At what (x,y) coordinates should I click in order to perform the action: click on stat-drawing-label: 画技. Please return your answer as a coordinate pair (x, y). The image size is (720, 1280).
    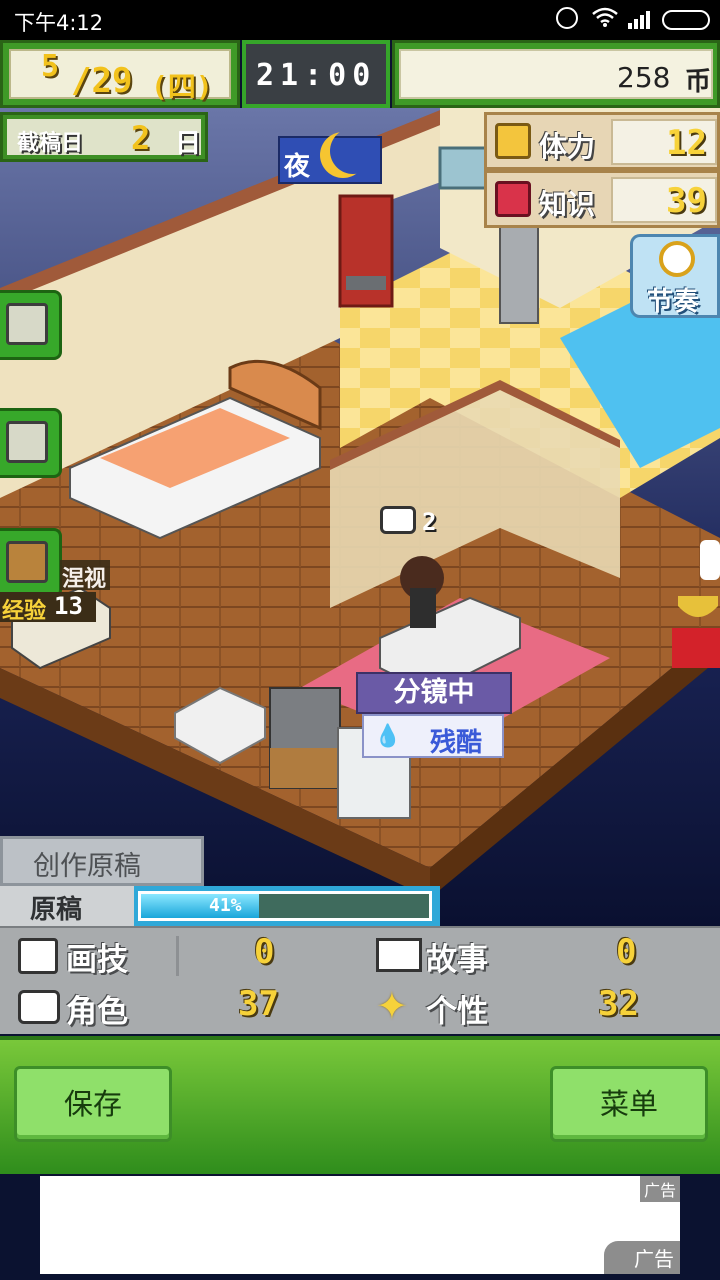
    Looking at the image, I should click on (97, 960).